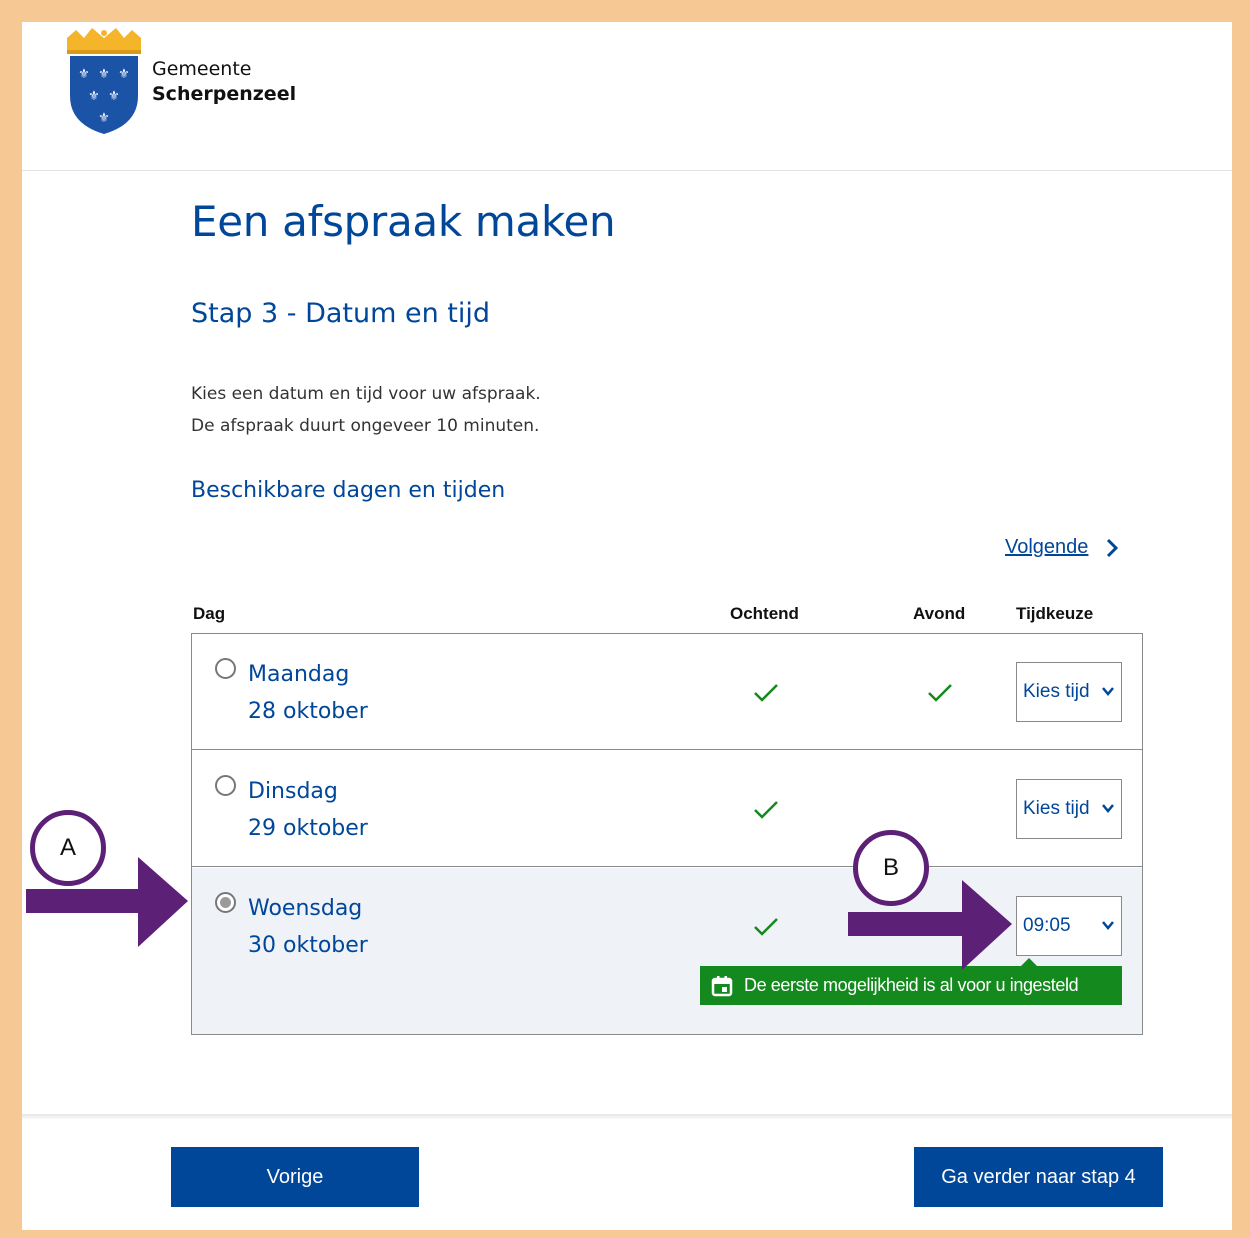 The height and width of the screenshot is (1238, 1250). What do you see at coordinates (308, 810) in the screenshot?
I see `day-label: Dinsdag 29 oktober` at bounding box center [308, 810].